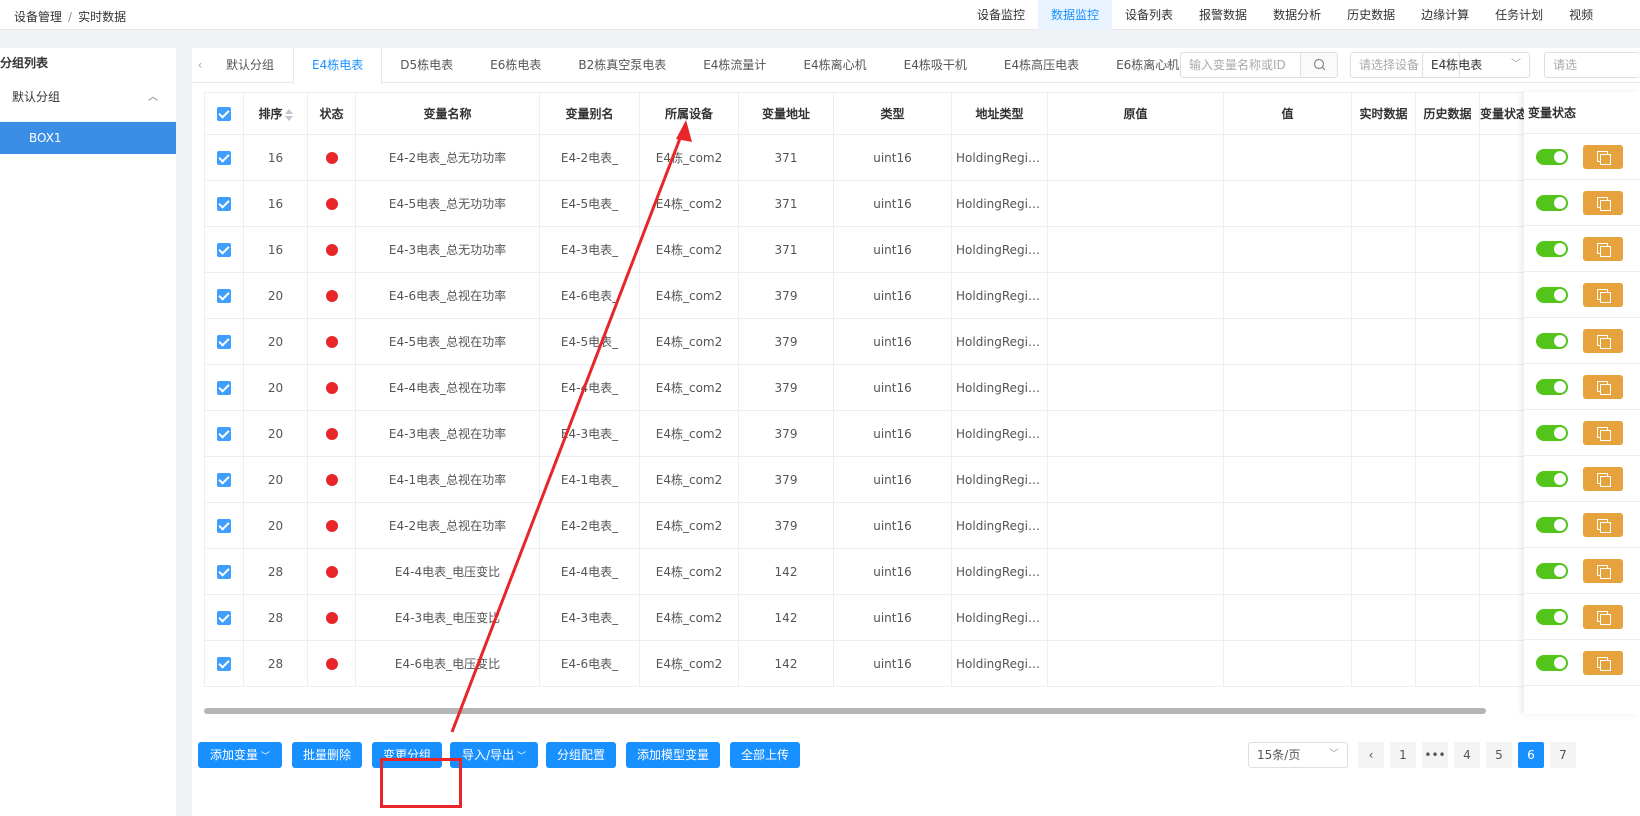 This screenshot has width=1640, height=816. I want to click on cell-device: E4栋_com2, so click(689, 433).